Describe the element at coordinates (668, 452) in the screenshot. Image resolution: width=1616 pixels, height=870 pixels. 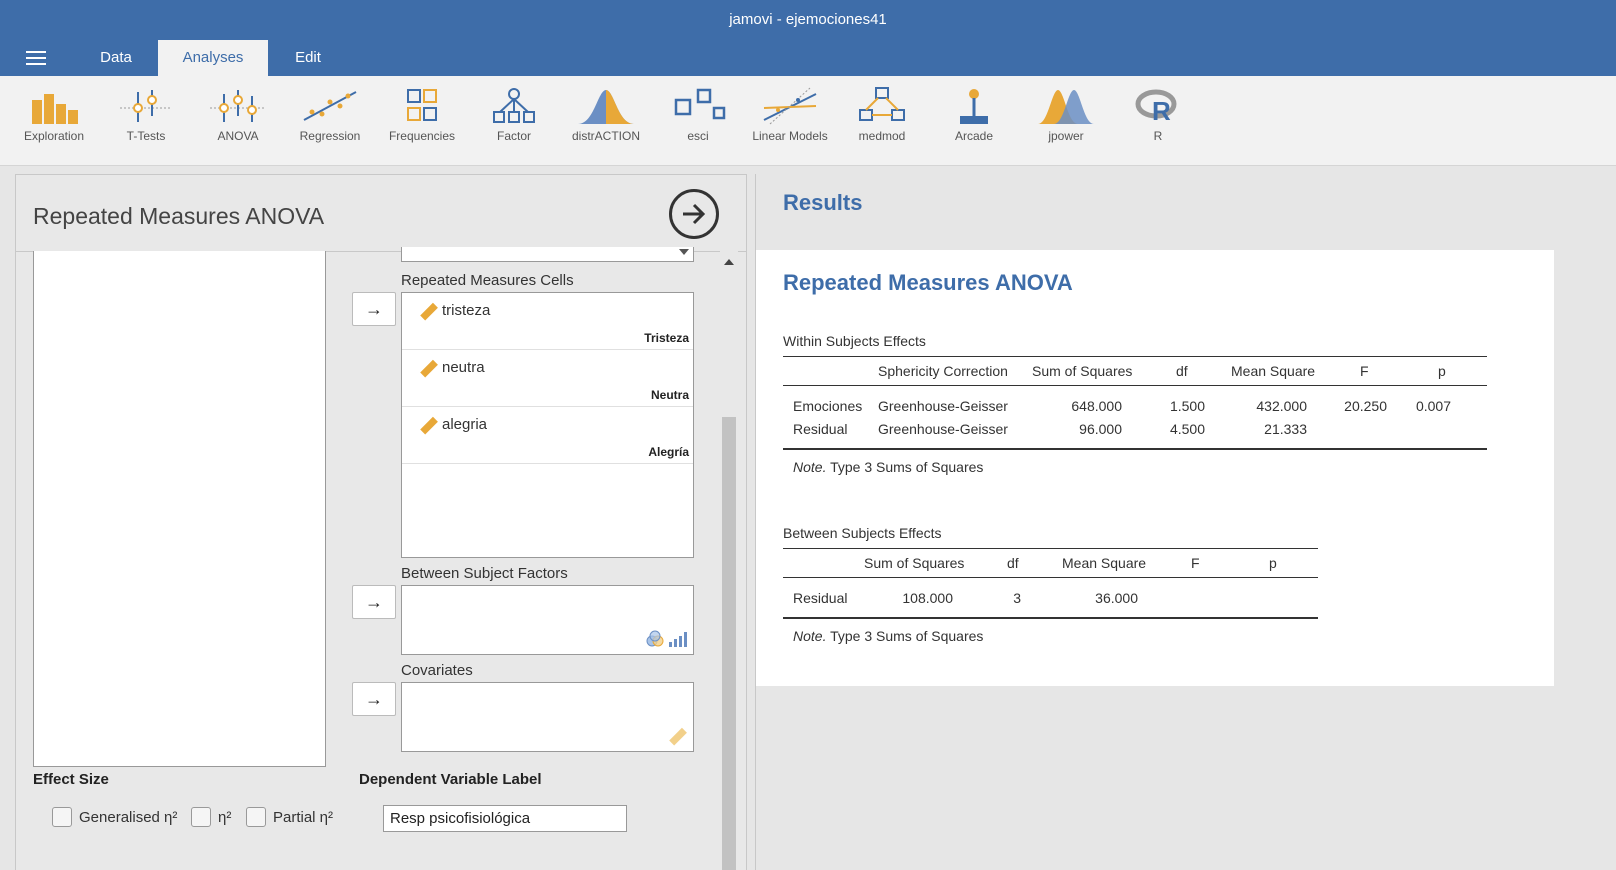
I see `rm-cell-level: Alegría` at that location.